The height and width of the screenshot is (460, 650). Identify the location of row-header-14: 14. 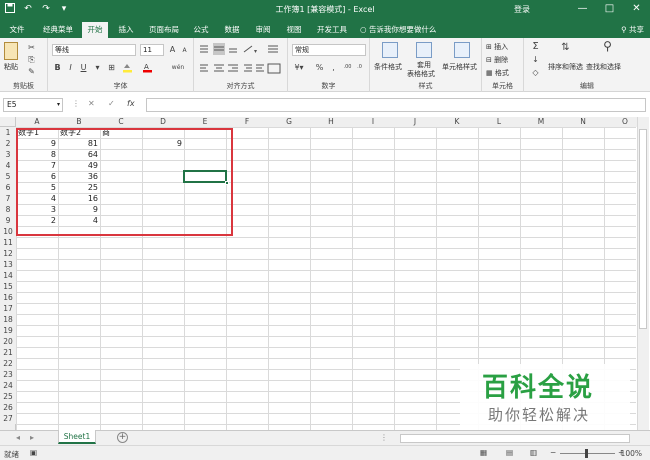
(8, 275).